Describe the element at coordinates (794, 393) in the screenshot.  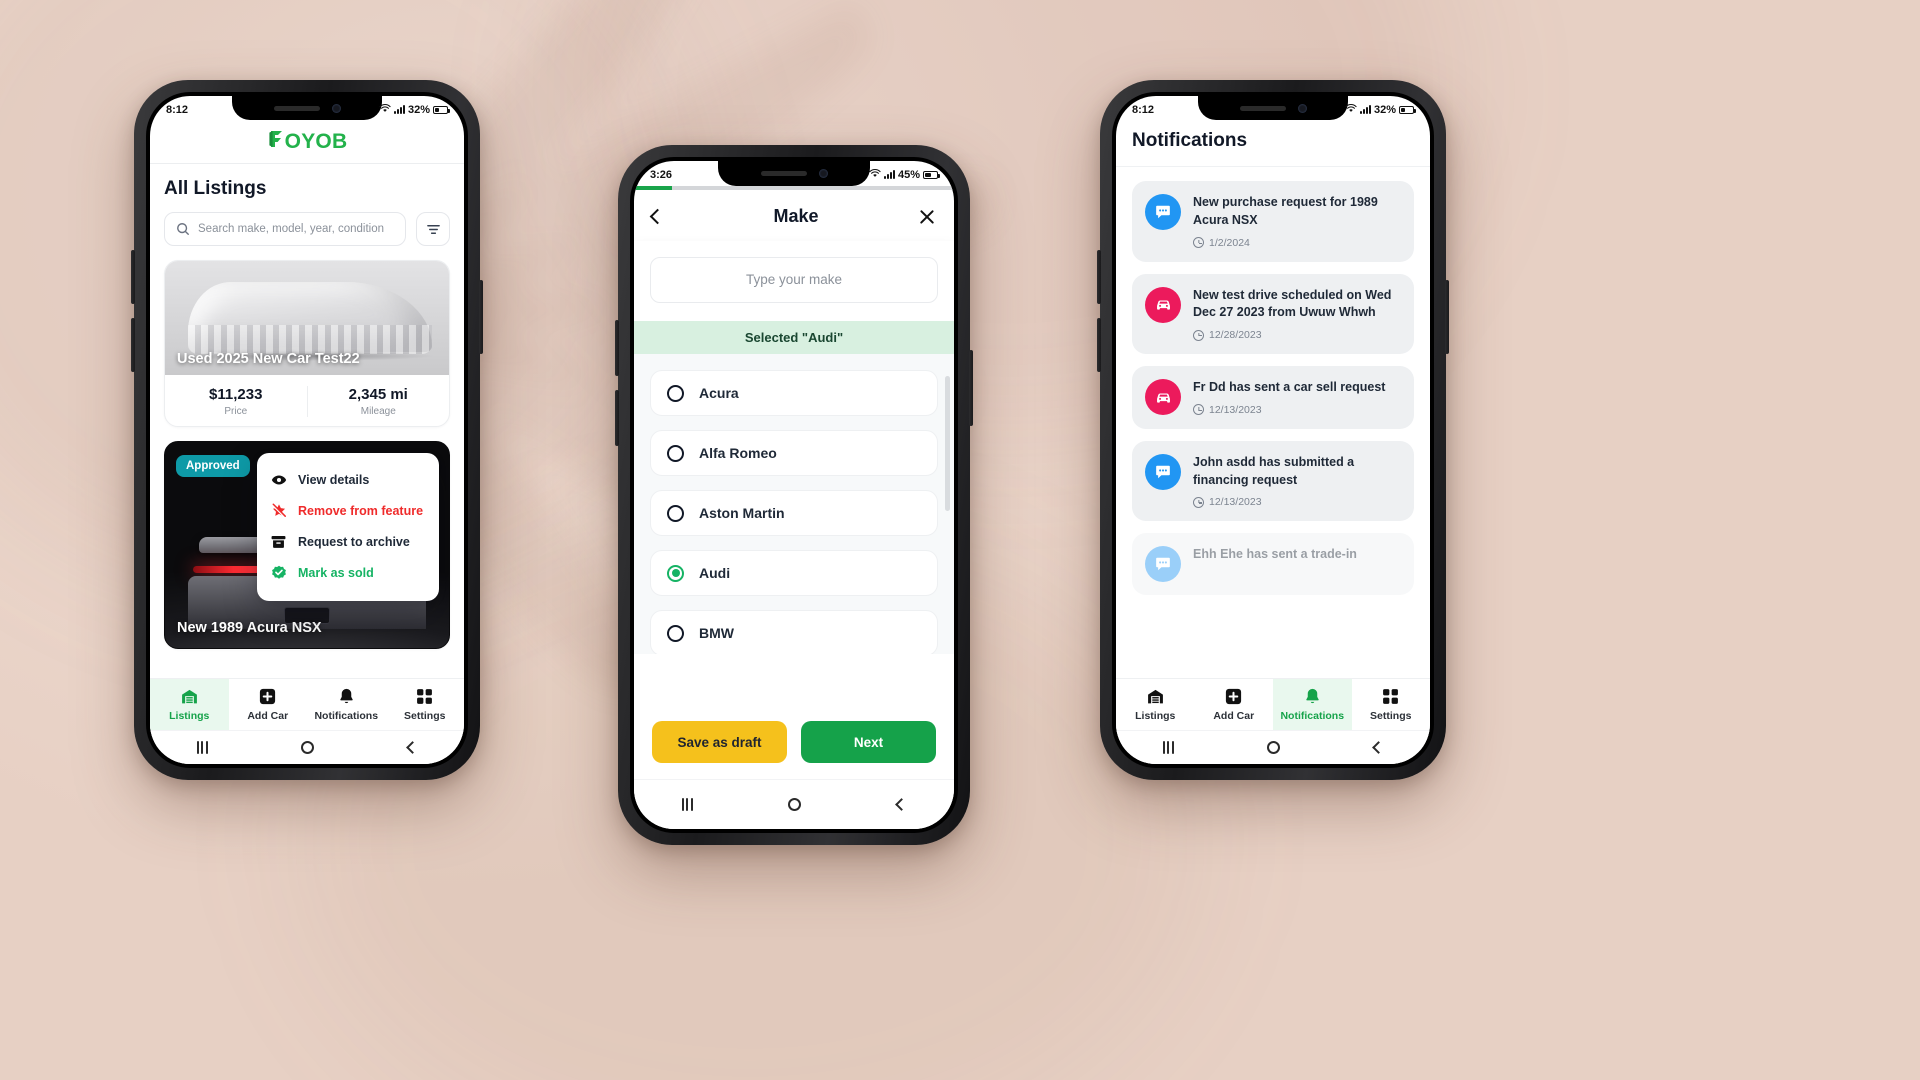
I see `make-option-acura: Acura` at that location.